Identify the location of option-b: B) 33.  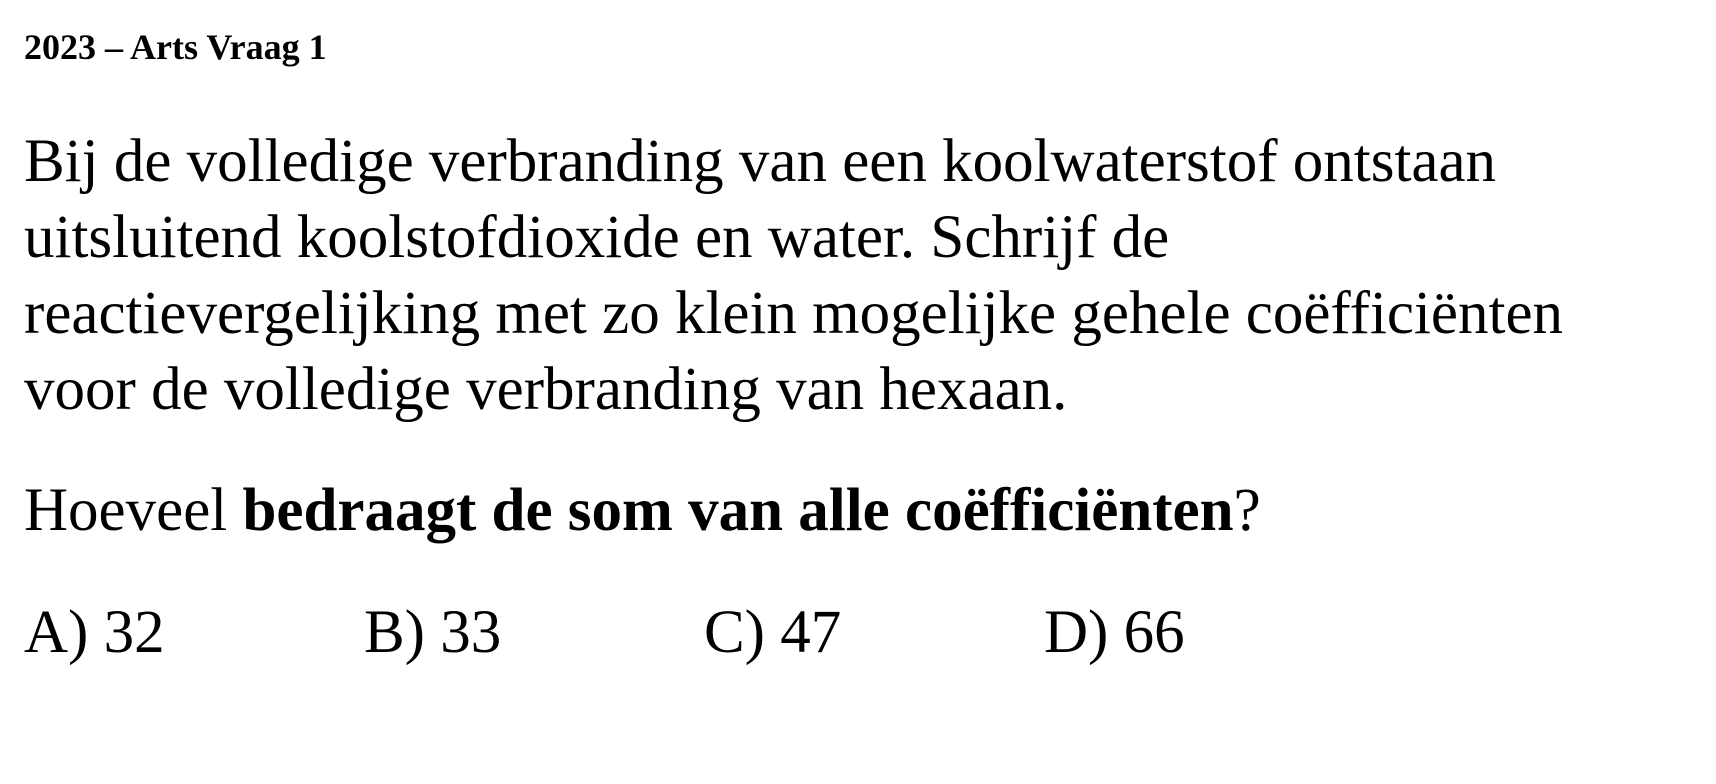
(433, 632).